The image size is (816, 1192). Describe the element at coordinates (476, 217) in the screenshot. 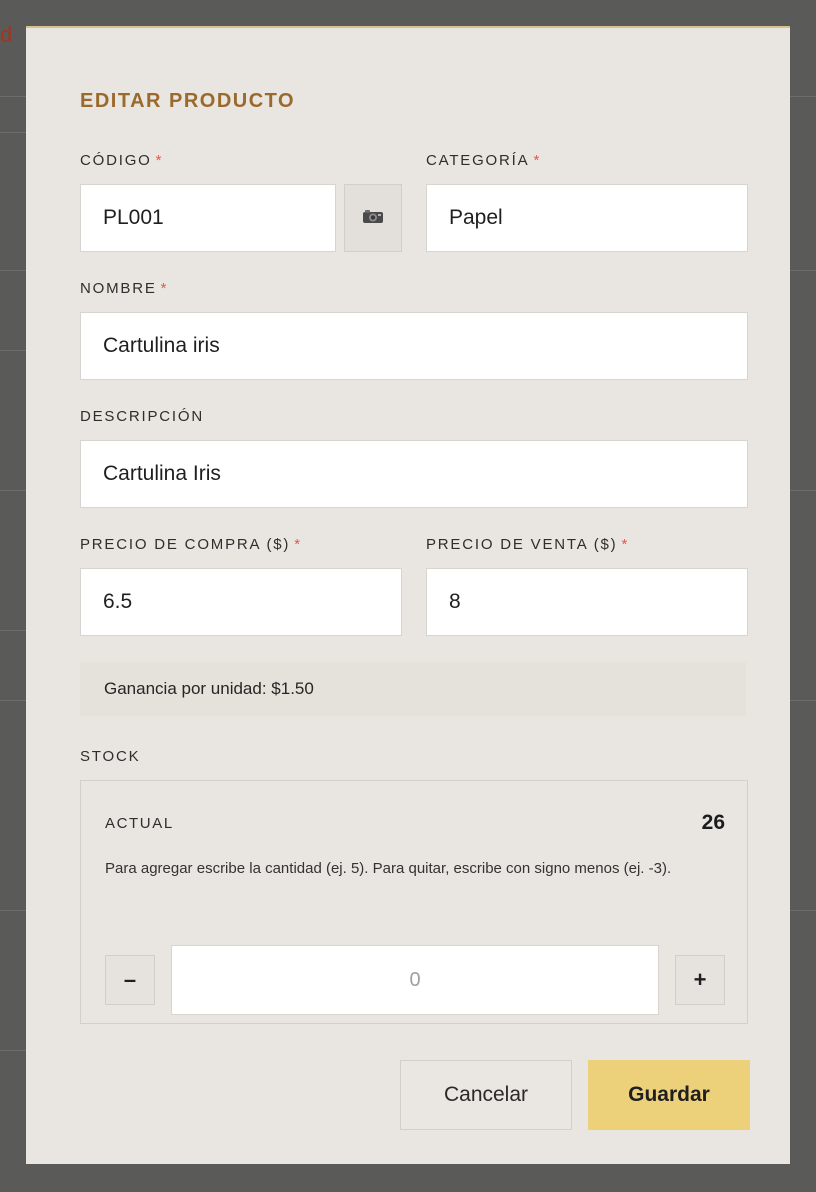

I see `categoria-value: Papel` at that location.